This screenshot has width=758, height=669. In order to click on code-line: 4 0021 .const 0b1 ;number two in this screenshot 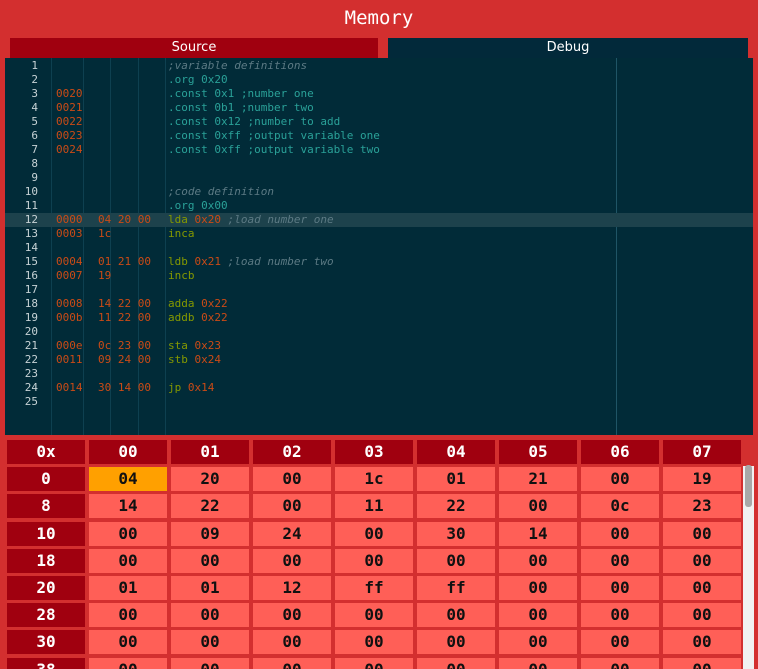, I will do `click(379, 108)`.